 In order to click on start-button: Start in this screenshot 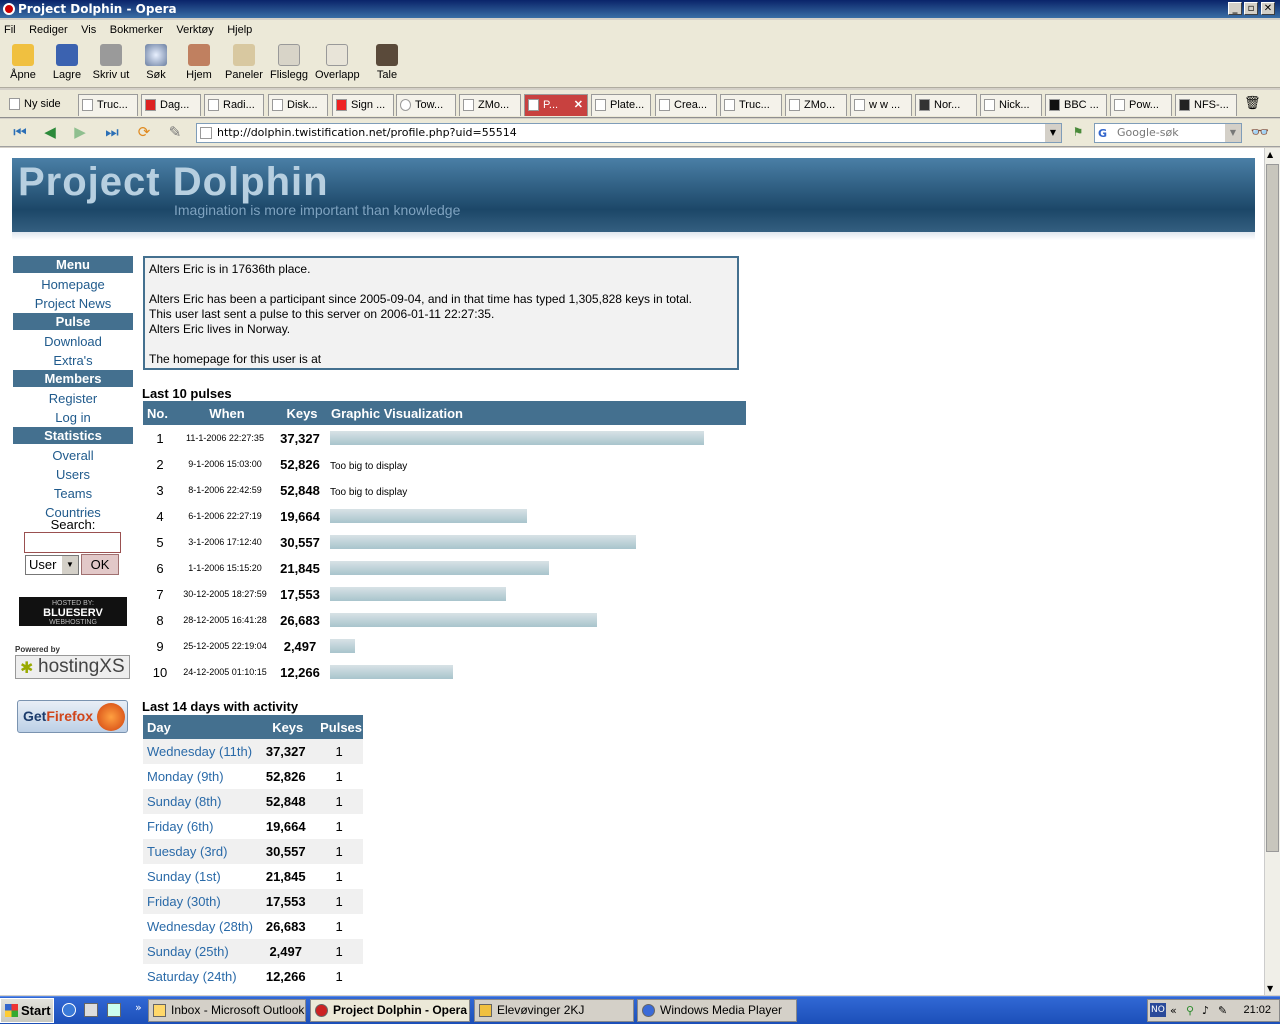, I will do `click(27, 1010)`.